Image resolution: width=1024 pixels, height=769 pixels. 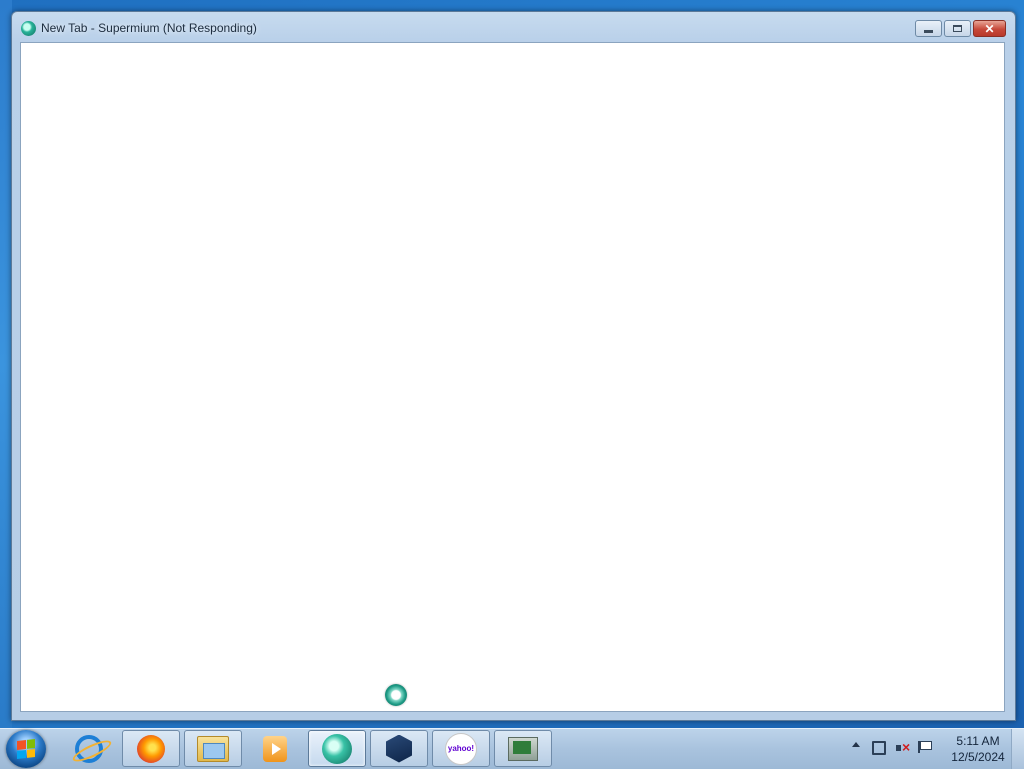 What do you see at coordinates (513, 27) in the screenshot?
I see `title-bar: New Tab - Supermium (Not Responding) ✕` at bounding box center [513, 27].